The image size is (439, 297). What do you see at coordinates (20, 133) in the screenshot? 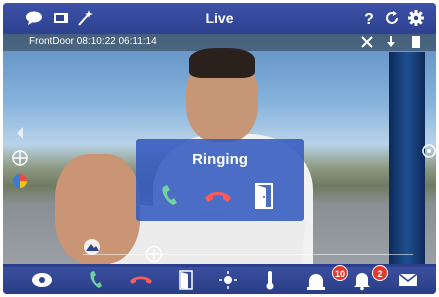
I see `slider-handle-icon` at bounding box center [20, 133].